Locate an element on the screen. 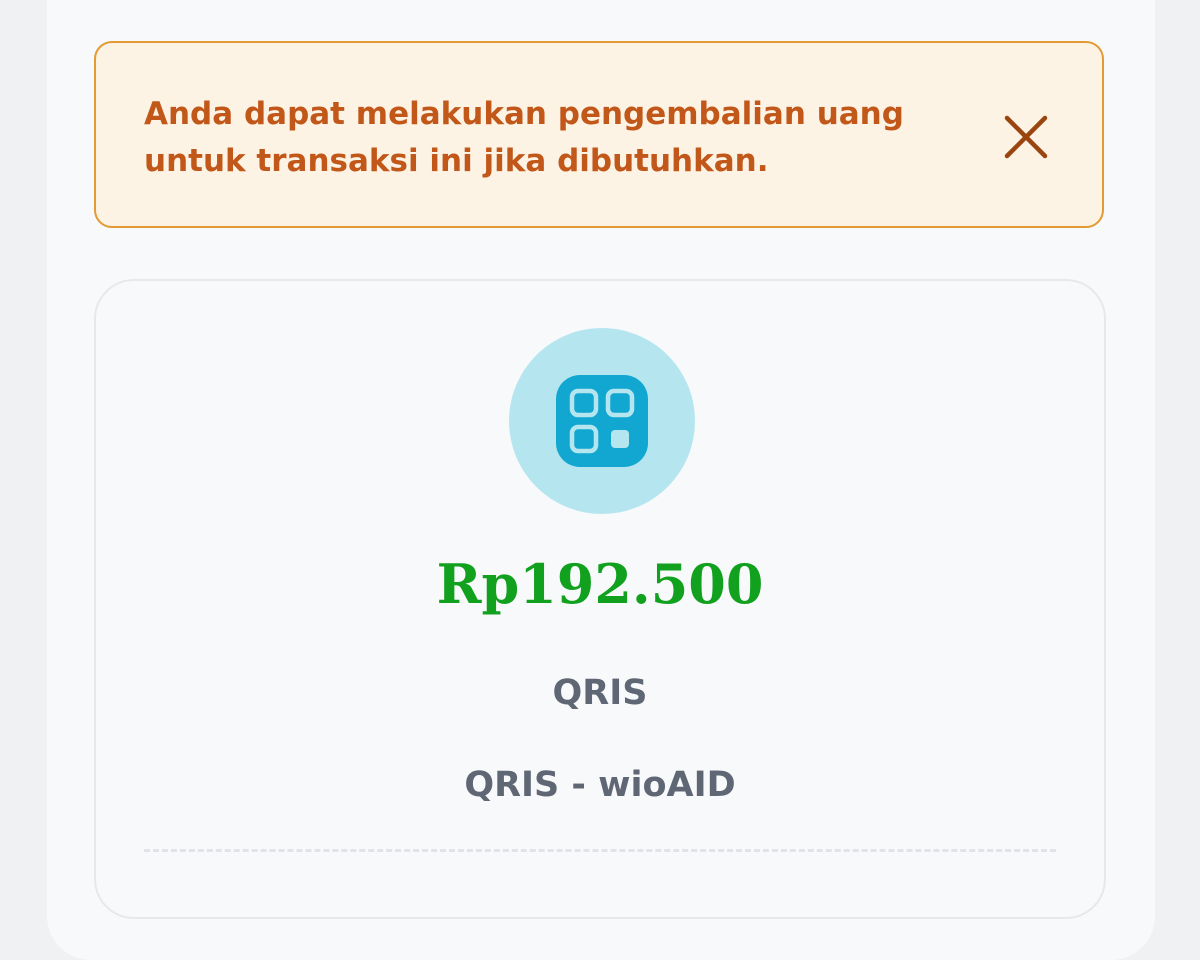  merchant-name: QRIS - wioAID is located at coordinates (600, 785).